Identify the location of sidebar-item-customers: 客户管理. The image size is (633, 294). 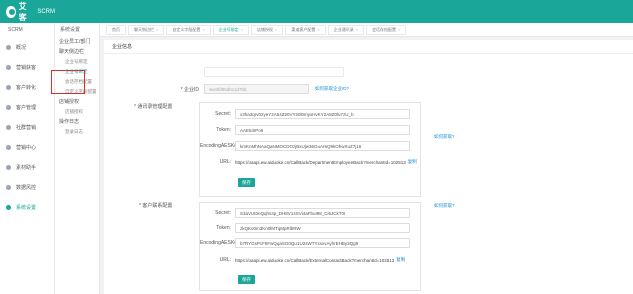
(27, 107).